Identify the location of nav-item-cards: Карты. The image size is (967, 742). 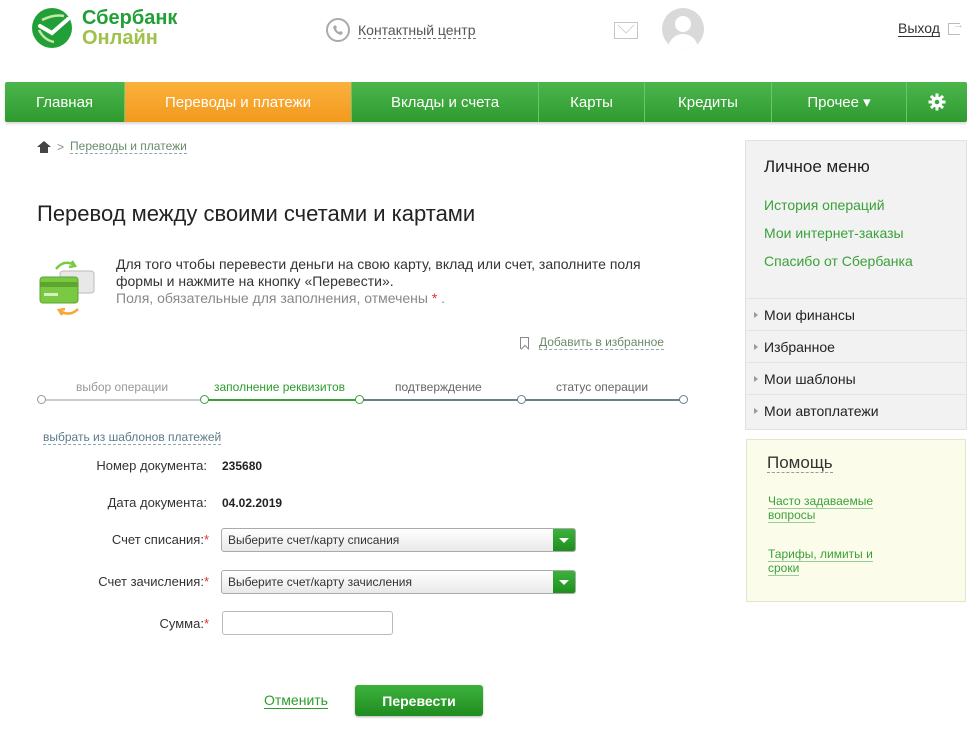
(592, 102).